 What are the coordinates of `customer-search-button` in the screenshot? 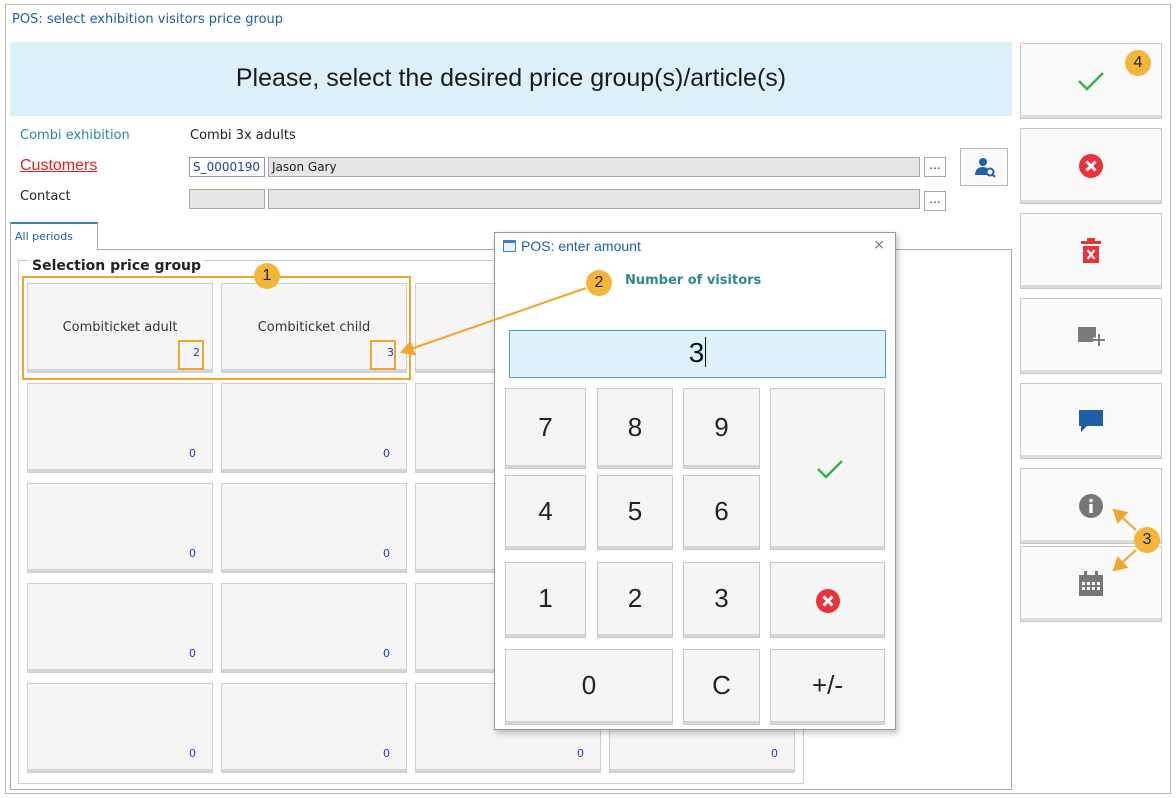 It's located at (984, 167).